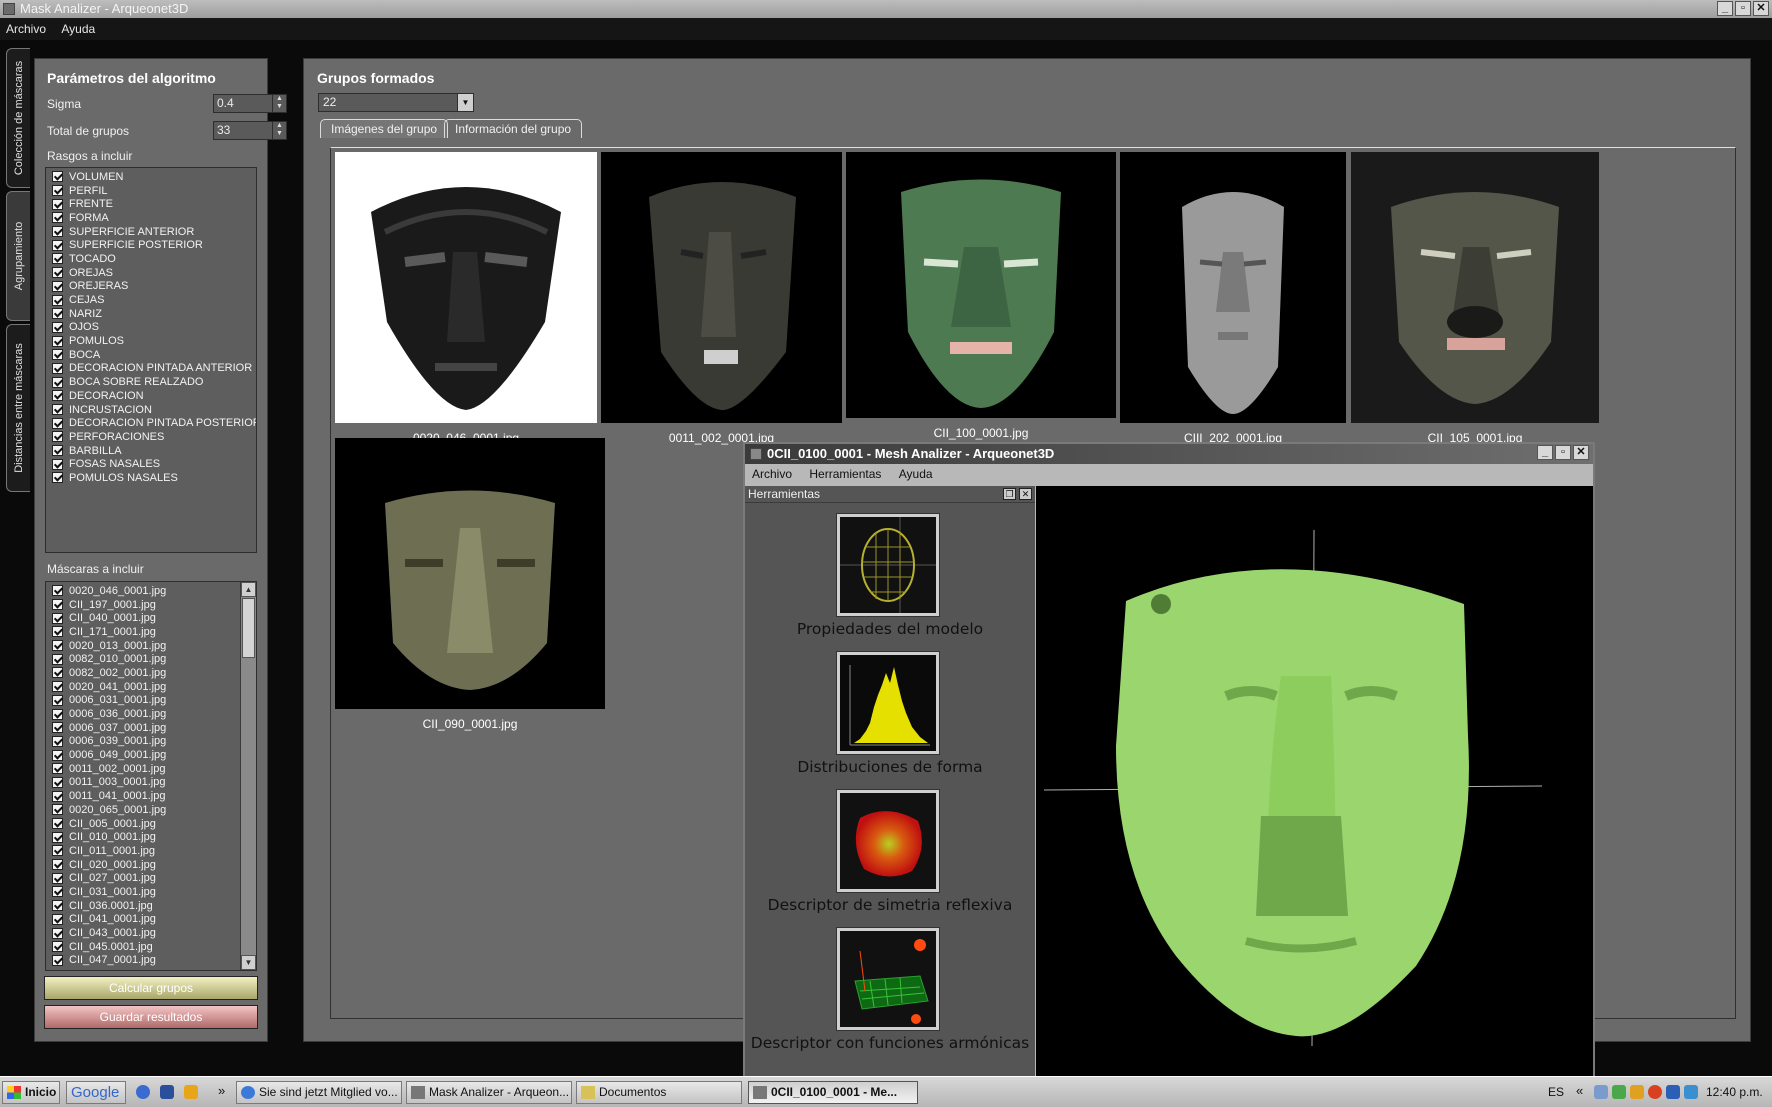  I want to click on trait-checkbox-item: PERFORACIONES, so click(151, 437).